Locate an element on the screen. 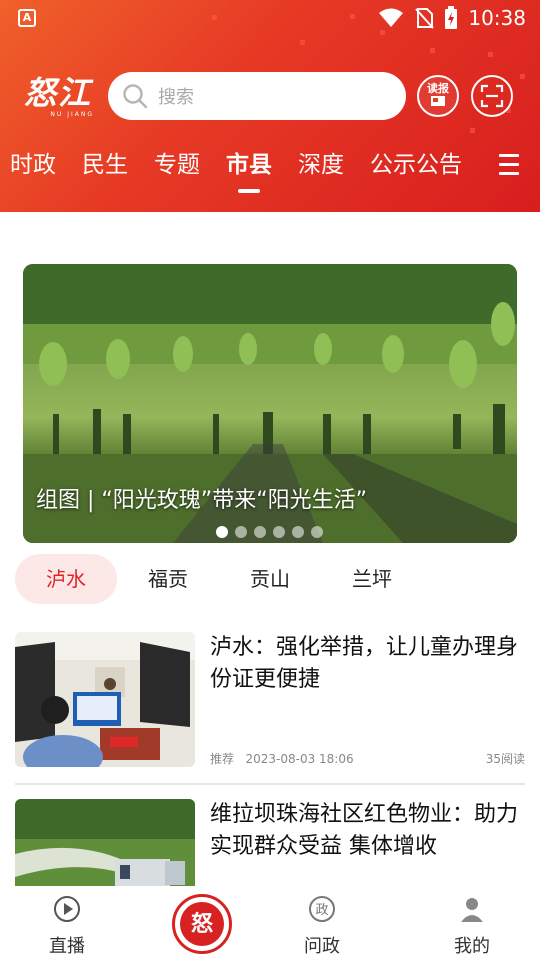 This screenshot has height=960, width=540. county-tab-lanping: 兰坪 is located at coordinates (372, 579).